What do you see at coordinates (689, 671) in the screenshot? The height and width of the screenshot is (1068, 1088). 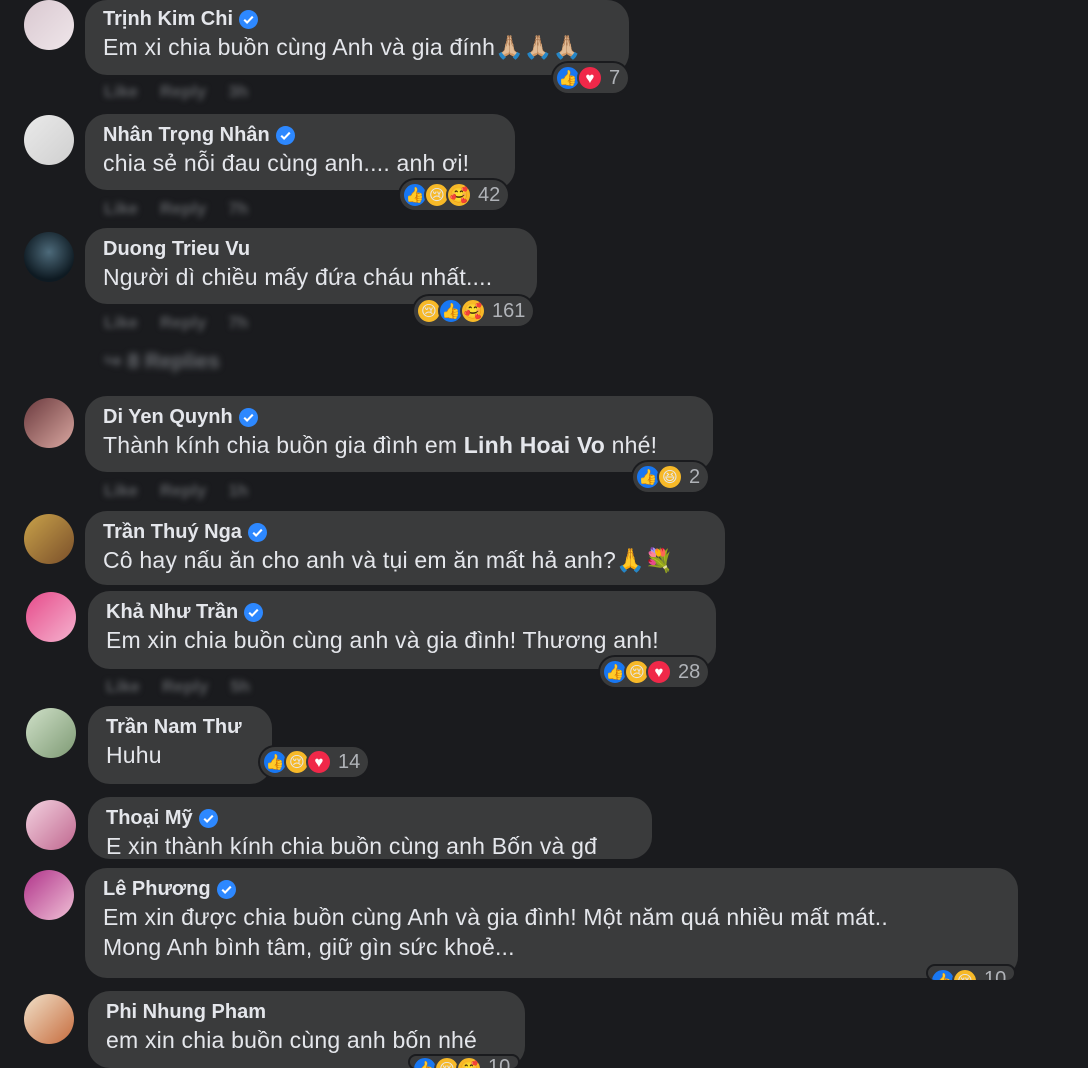 I see `reaction-count: 28` at bounding box center [689, 671].